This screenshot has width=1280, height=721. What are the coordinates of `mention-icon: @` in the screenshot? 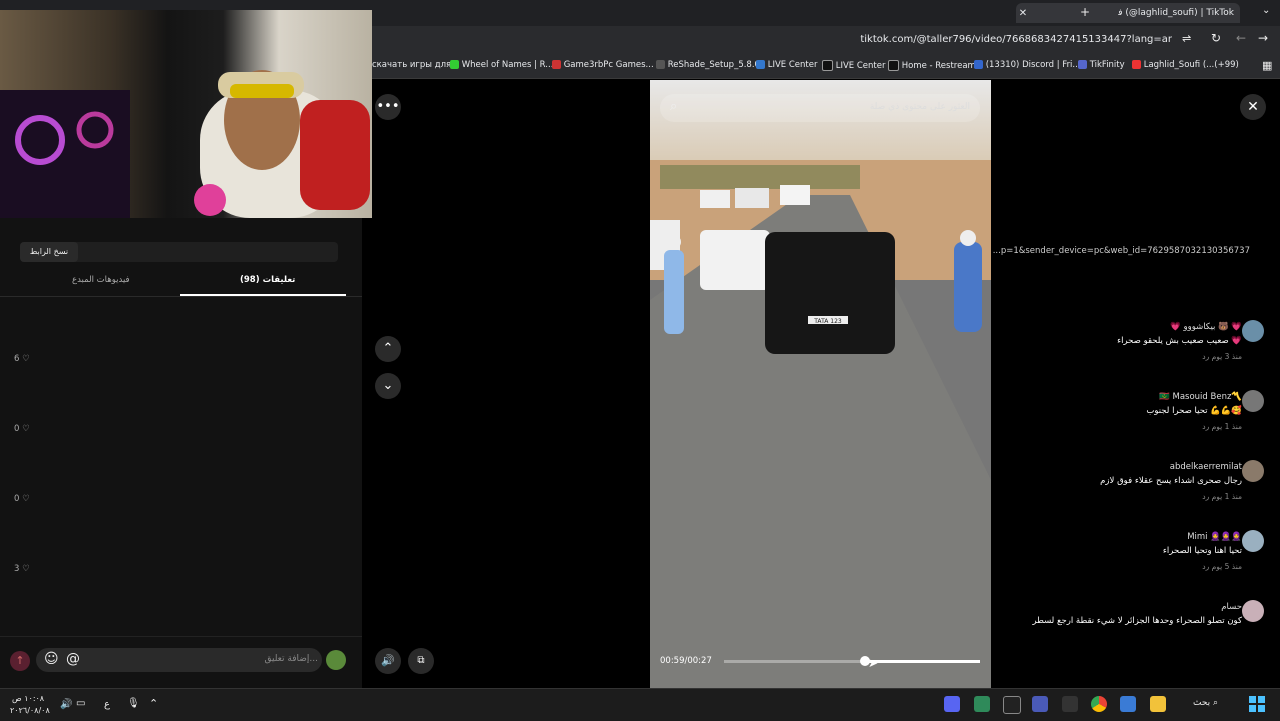 It's located at (73, 659).